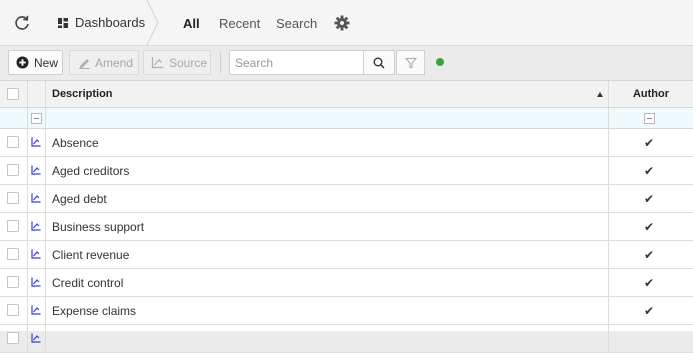 Image resolution: width=693 pixels, height=353 pixels. Describe the element at coordinates (346, 311) in the screenshot. I see `table-row: Expense claims ✔` at that location.